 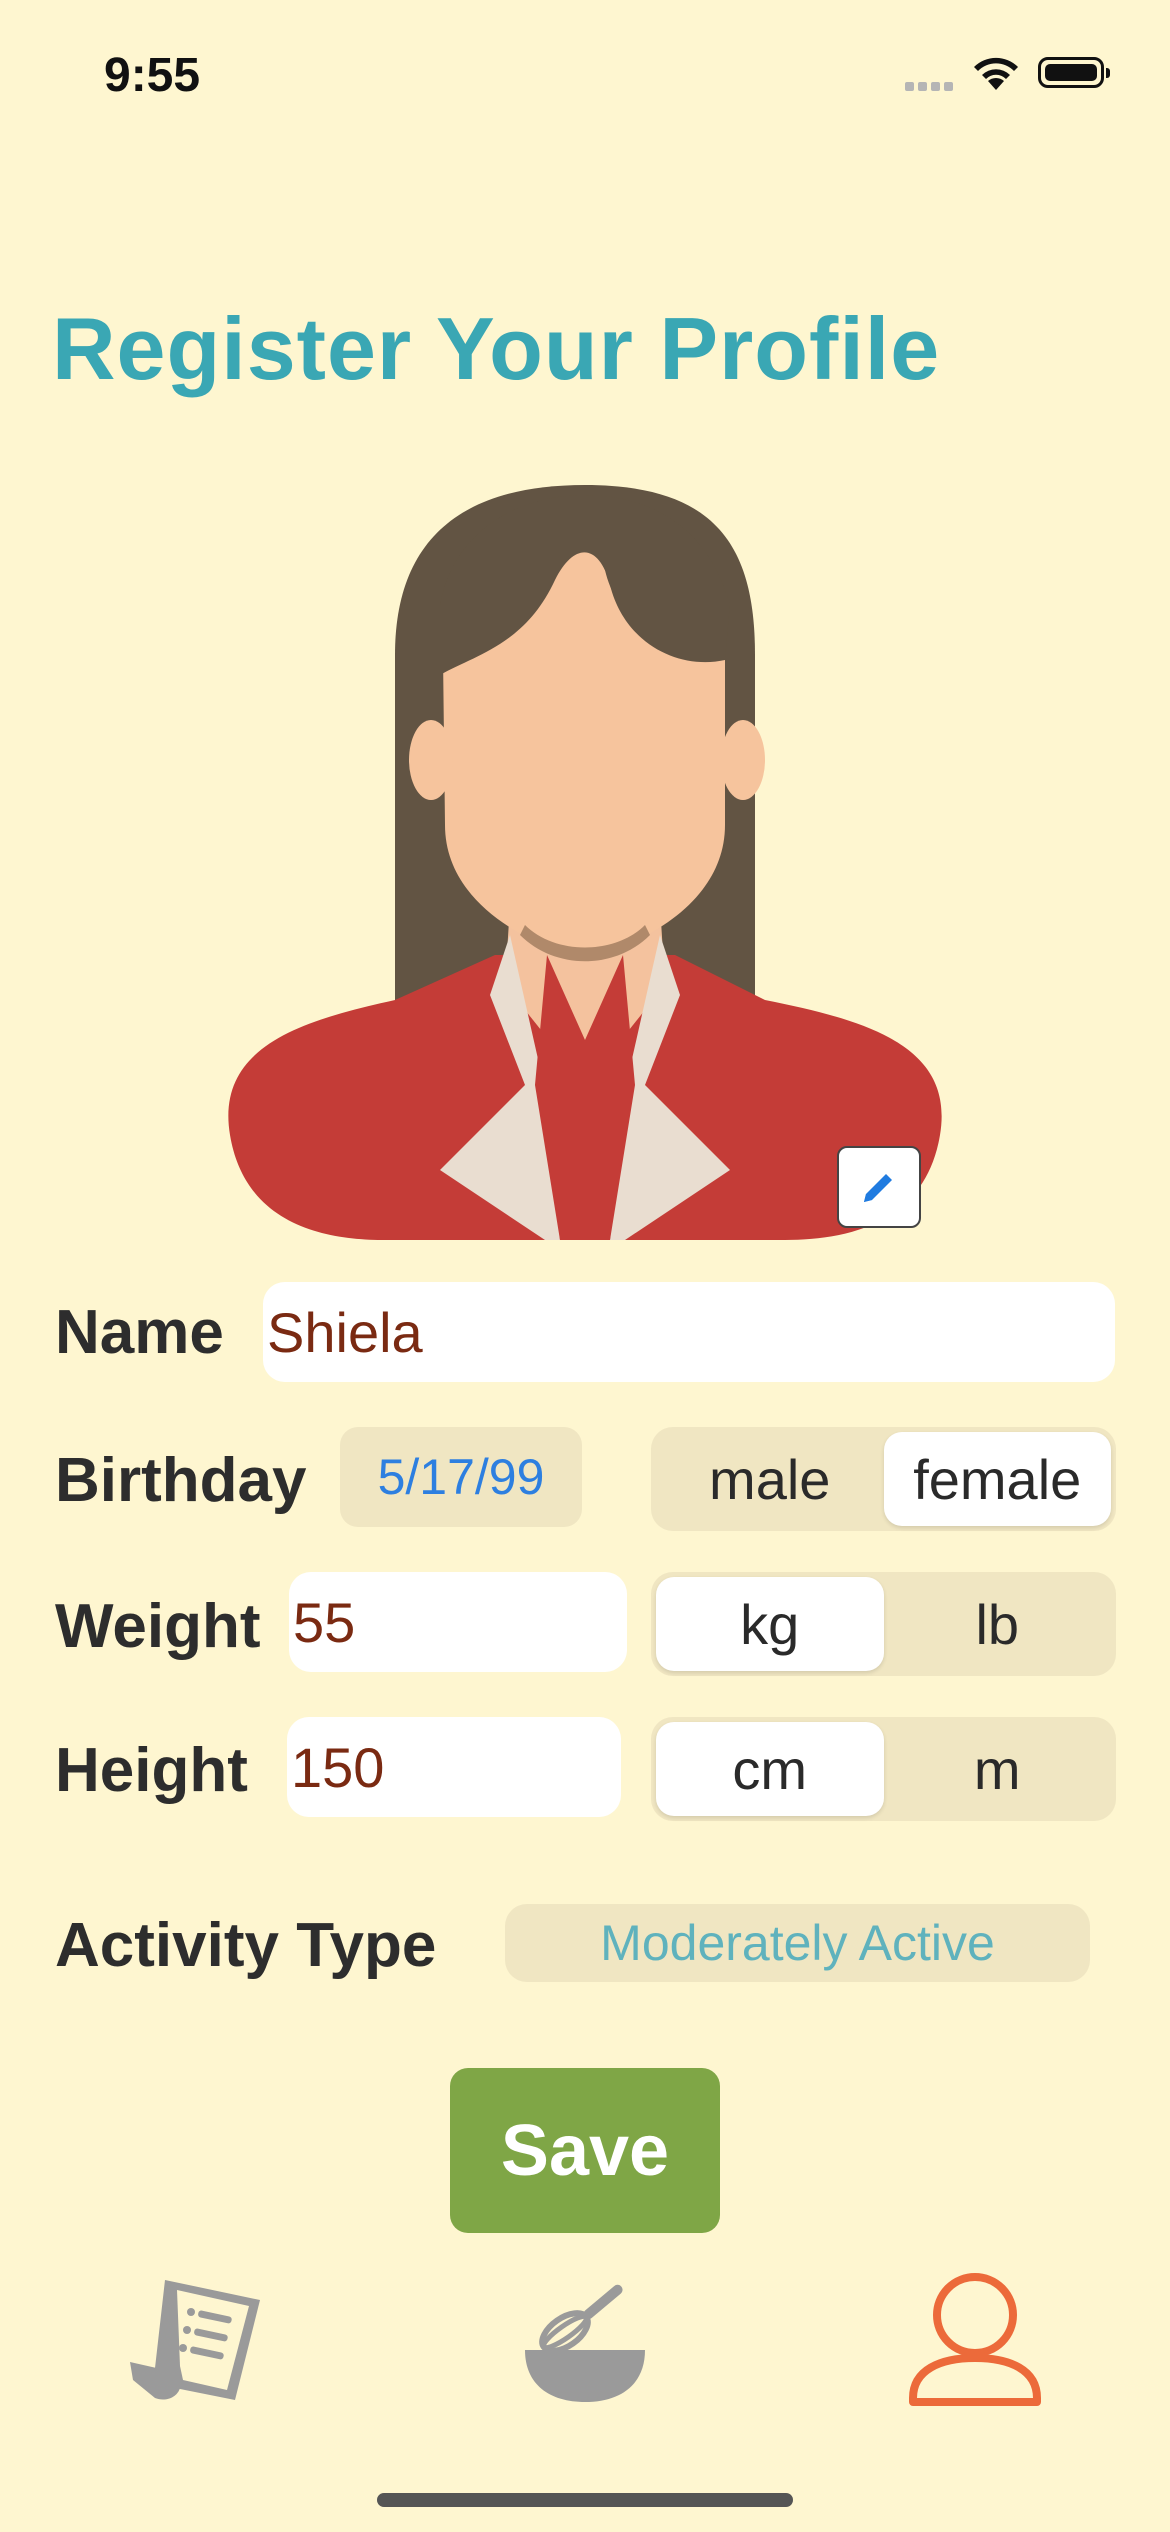 I want to click on height-unit-m: m, so click(x=998, y=1769).